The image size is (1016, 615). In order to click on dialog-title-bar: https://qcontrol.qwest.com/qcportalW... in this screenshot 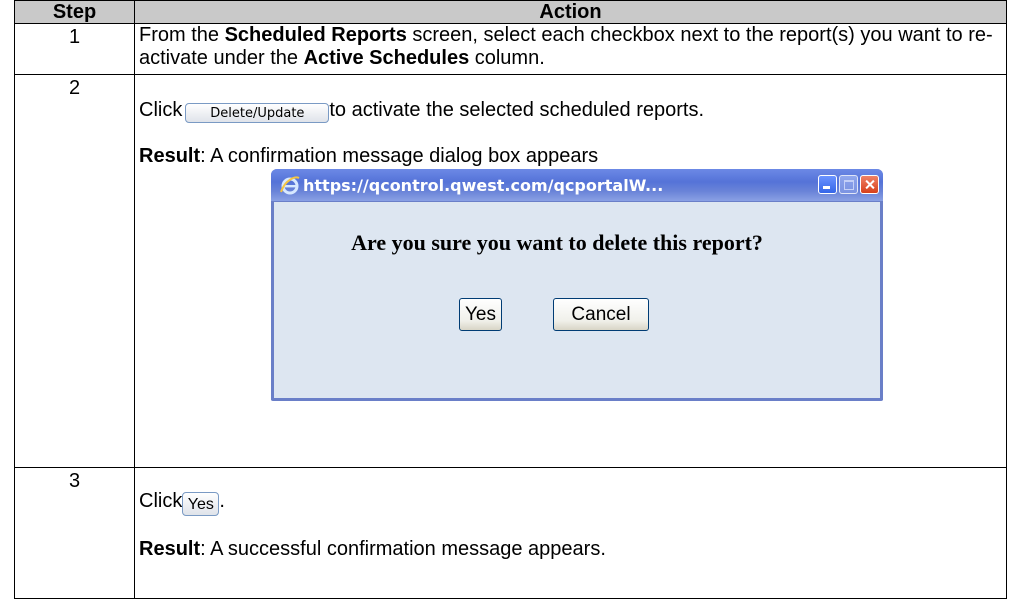, I will do `click(577, 185)`.